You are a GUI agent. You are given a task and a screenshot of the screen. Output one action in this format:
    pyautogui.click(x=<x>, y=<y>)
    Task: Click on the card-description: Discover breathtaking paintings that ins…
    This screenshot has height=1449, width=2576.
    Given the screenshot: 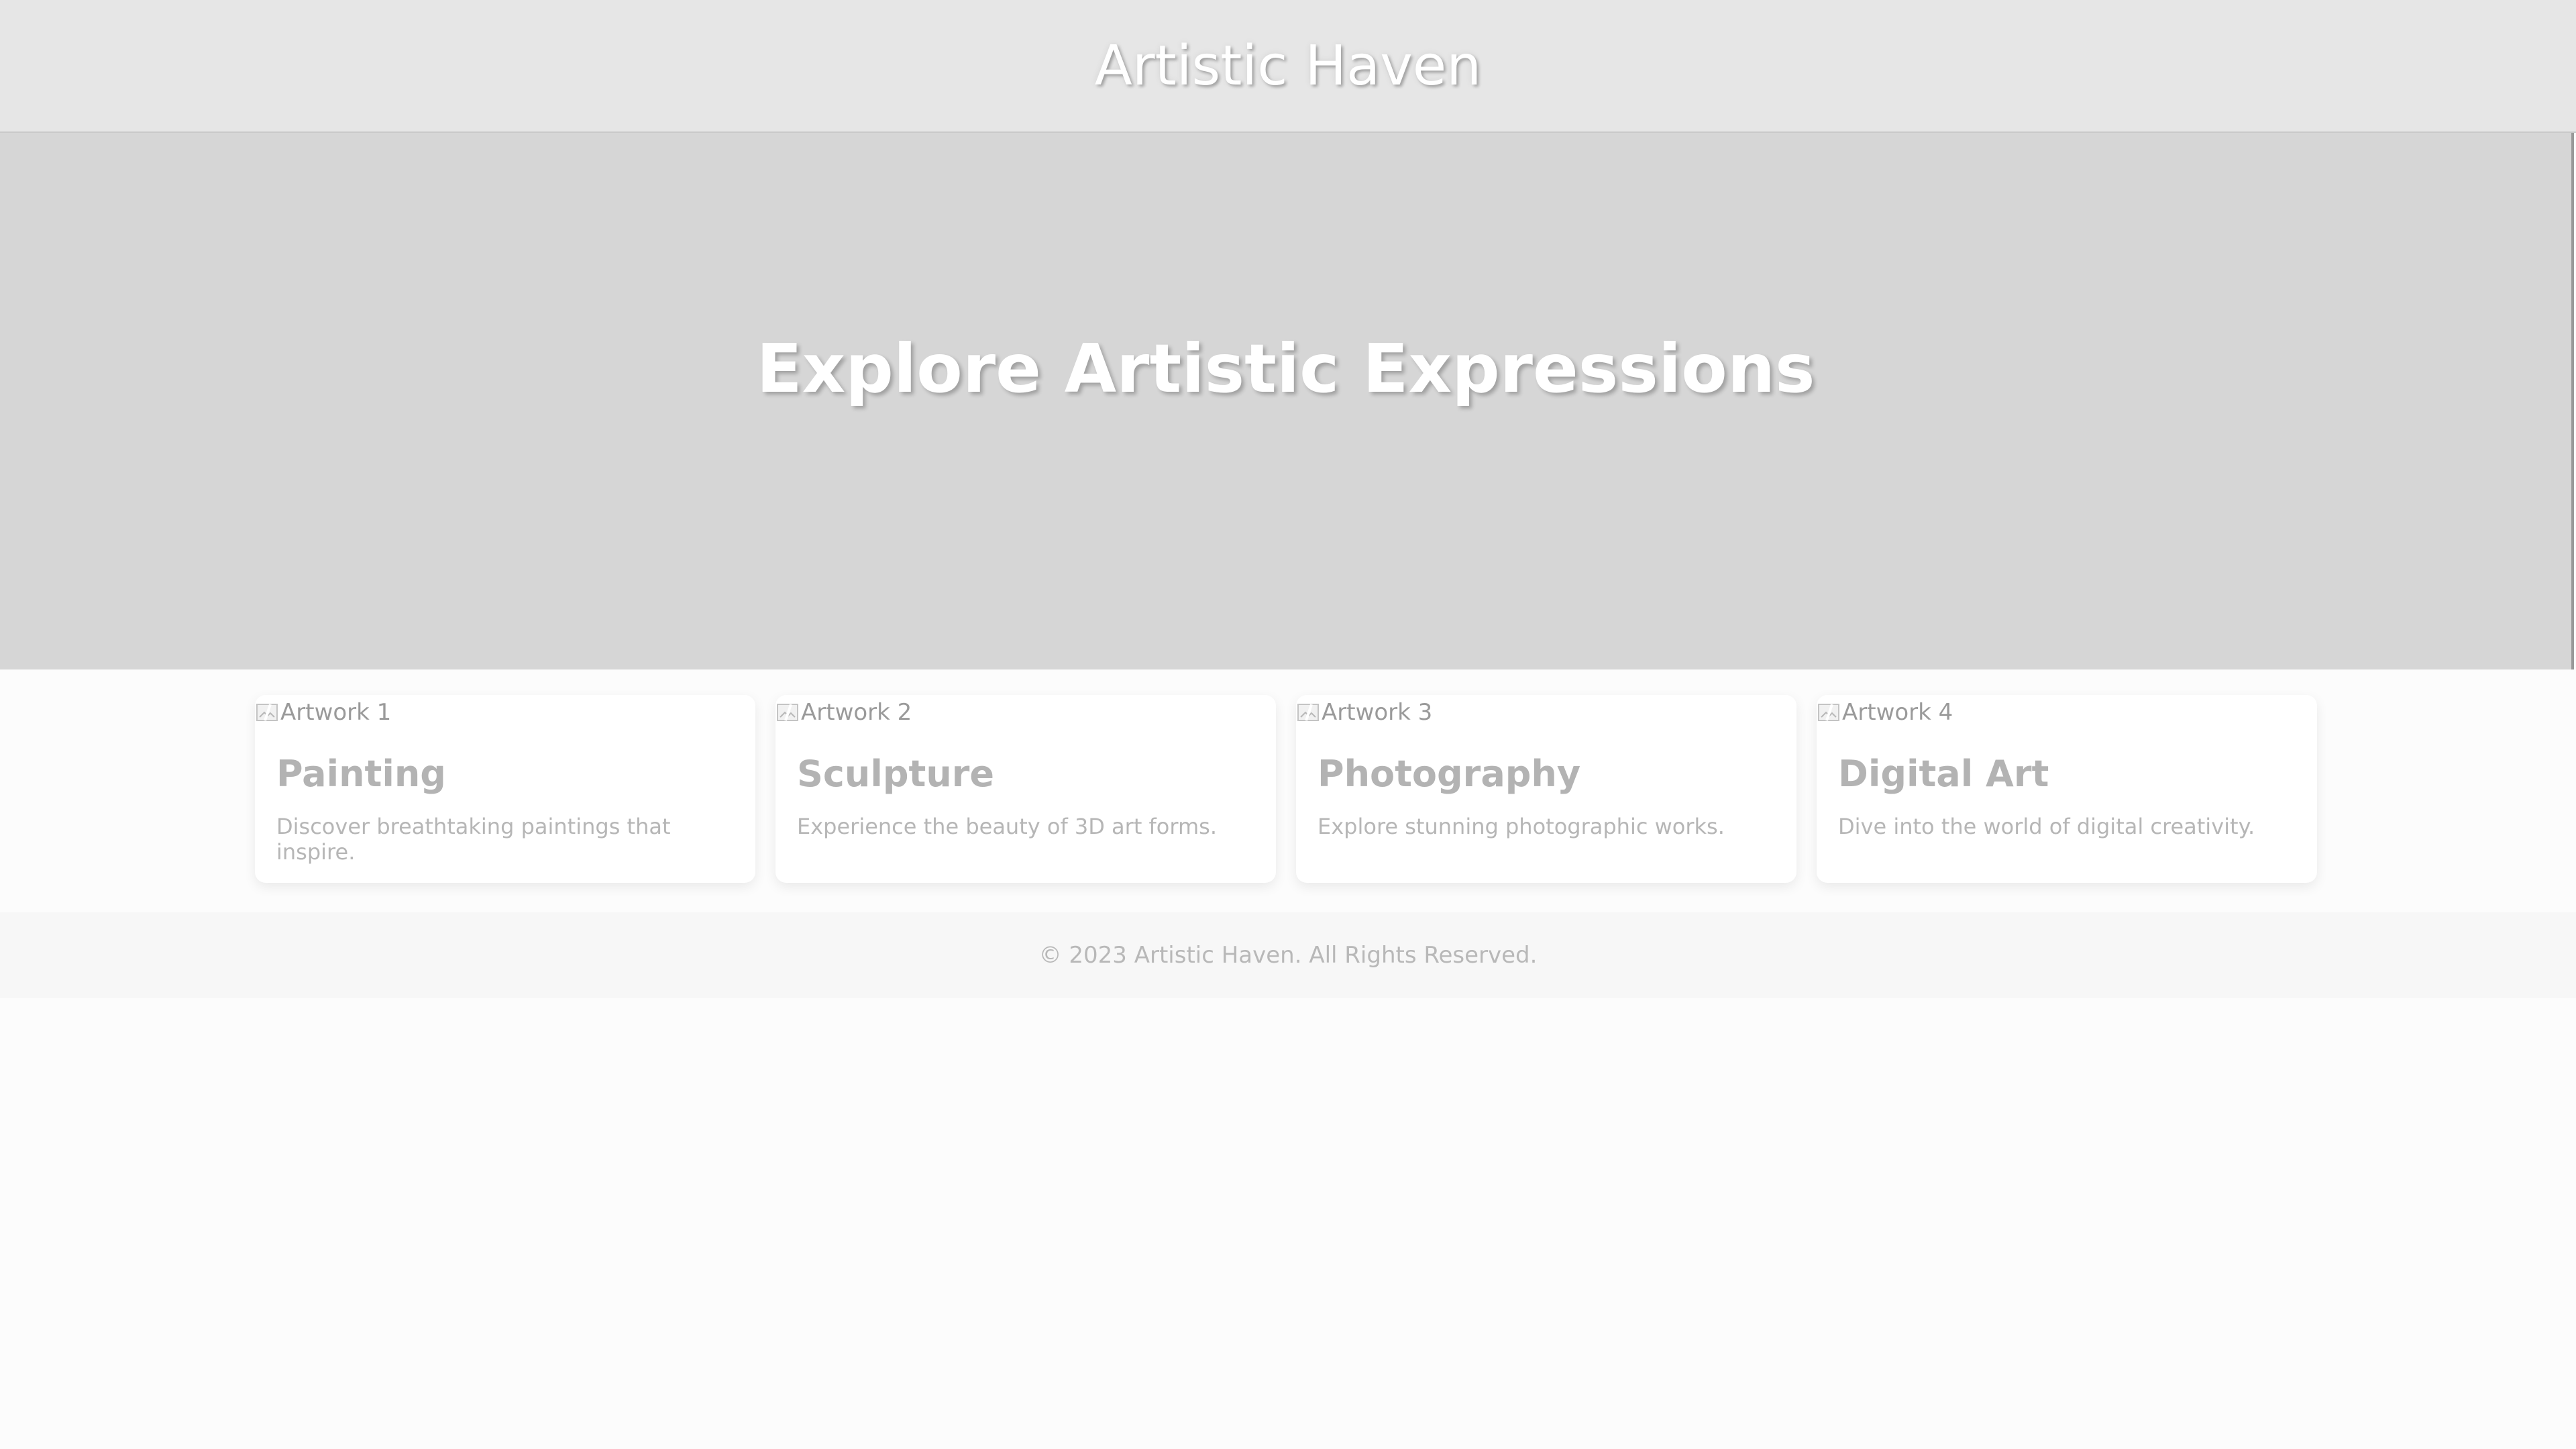 What is the action you would take?
    pyautogui.click(x=473, y=839)
    